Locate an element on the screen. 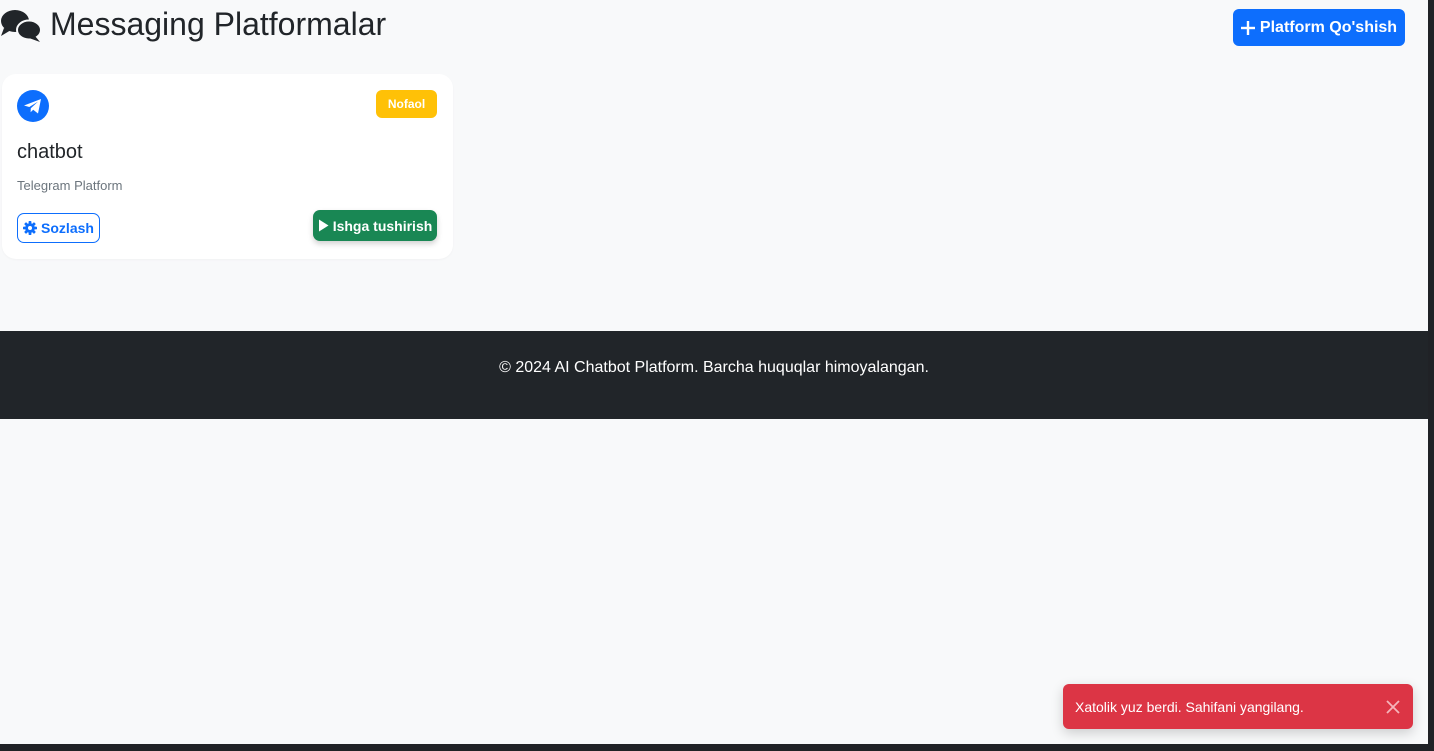 This screenshot has width=1434, height=751. settings-button: Sozlash is located at coordinates (58, 228).